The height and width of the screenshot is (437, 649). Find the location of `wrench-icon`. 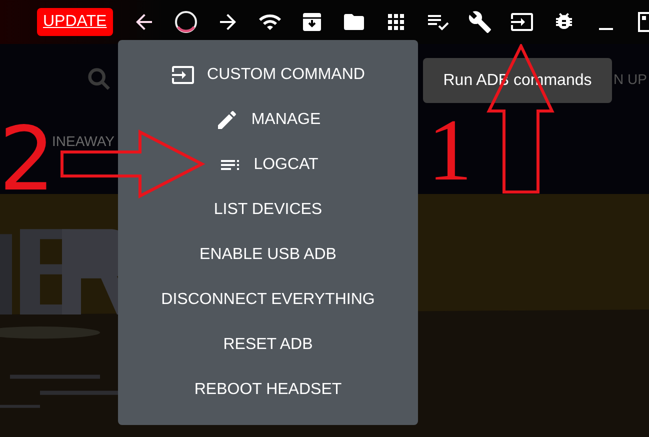

wrench-icon is located at coordinates (480, 22).